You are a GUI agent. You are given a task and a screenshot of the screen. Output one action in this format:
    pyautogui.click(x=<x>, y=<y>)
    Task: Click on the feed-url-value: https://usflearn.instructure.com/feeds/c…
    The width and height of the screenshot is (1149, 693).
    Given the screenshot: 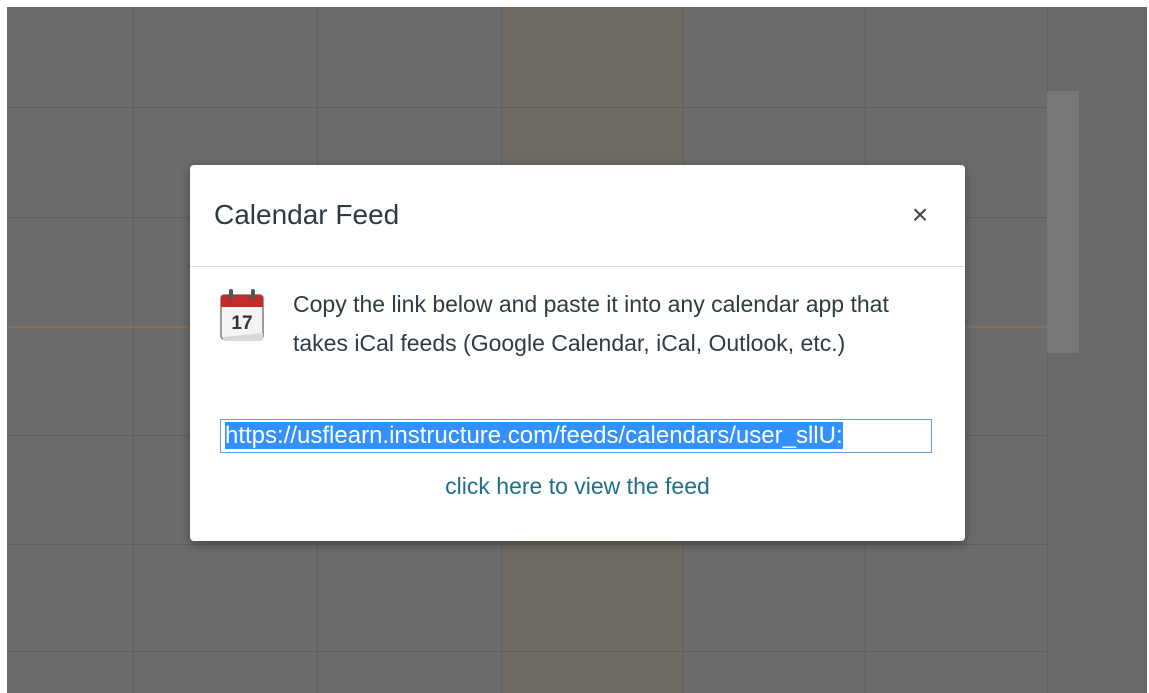 What is the action you would take?
    pyautogui.click(x=534, y=435)
    